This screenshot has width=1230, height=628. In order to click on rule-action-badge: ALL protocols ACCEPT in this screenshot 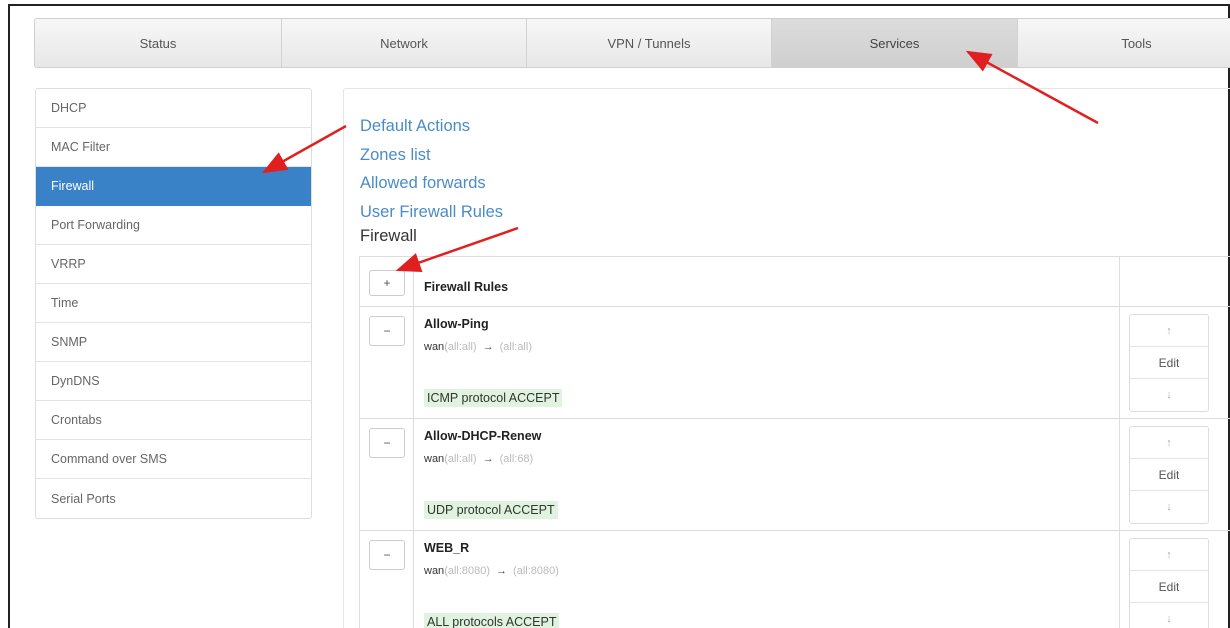, I will do `click(492, 620)`.